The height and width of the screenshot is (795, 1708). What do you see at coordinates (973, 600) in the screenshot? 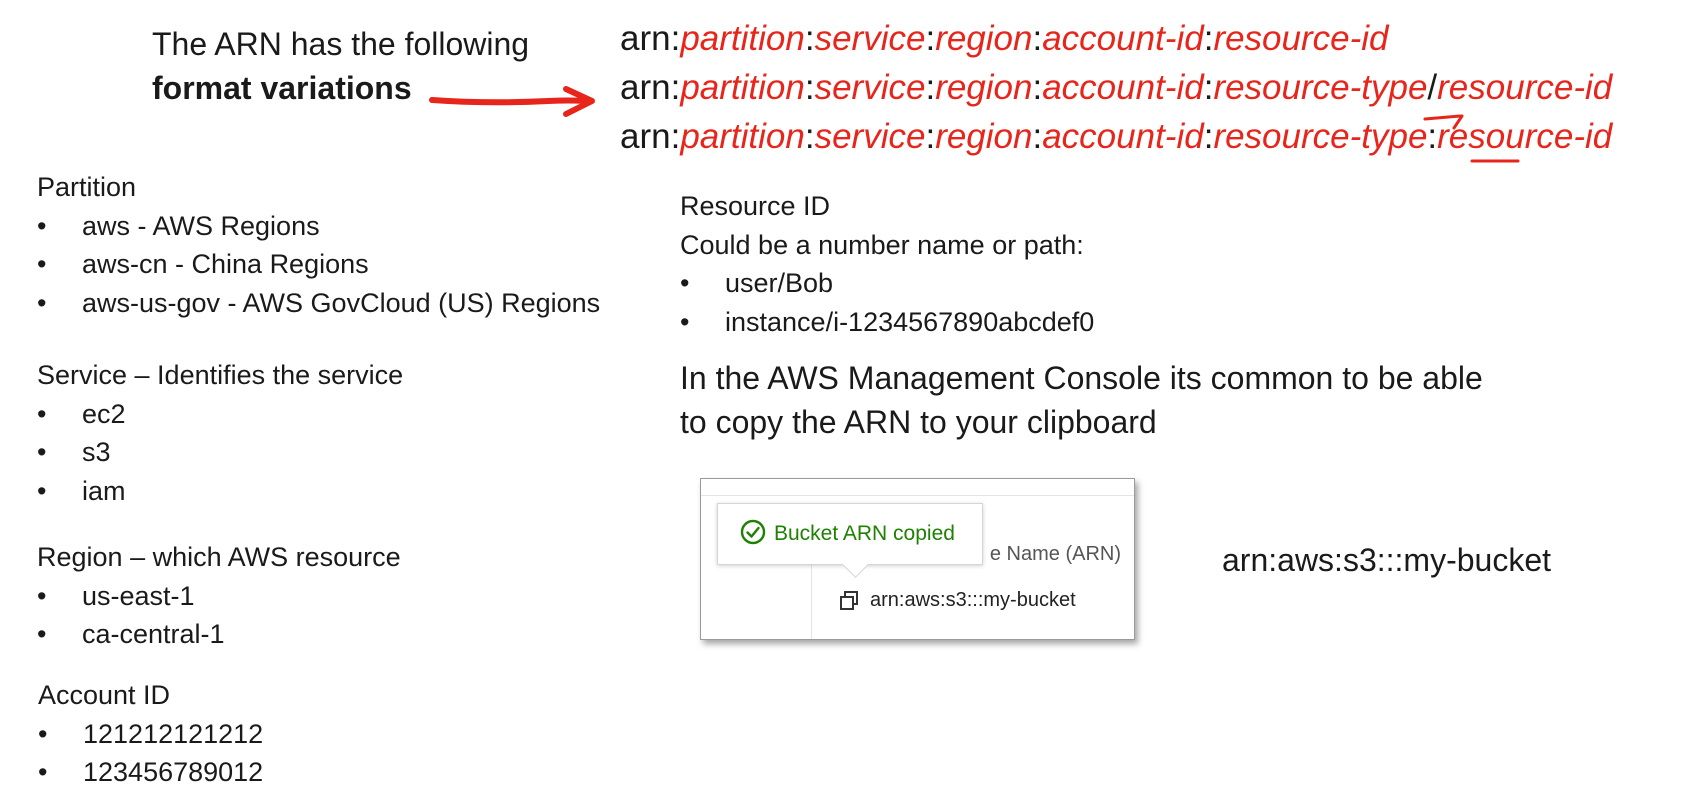
I see `arn-value: arn:aws:s3:::my-bucket` at bounding box center [973, 600].